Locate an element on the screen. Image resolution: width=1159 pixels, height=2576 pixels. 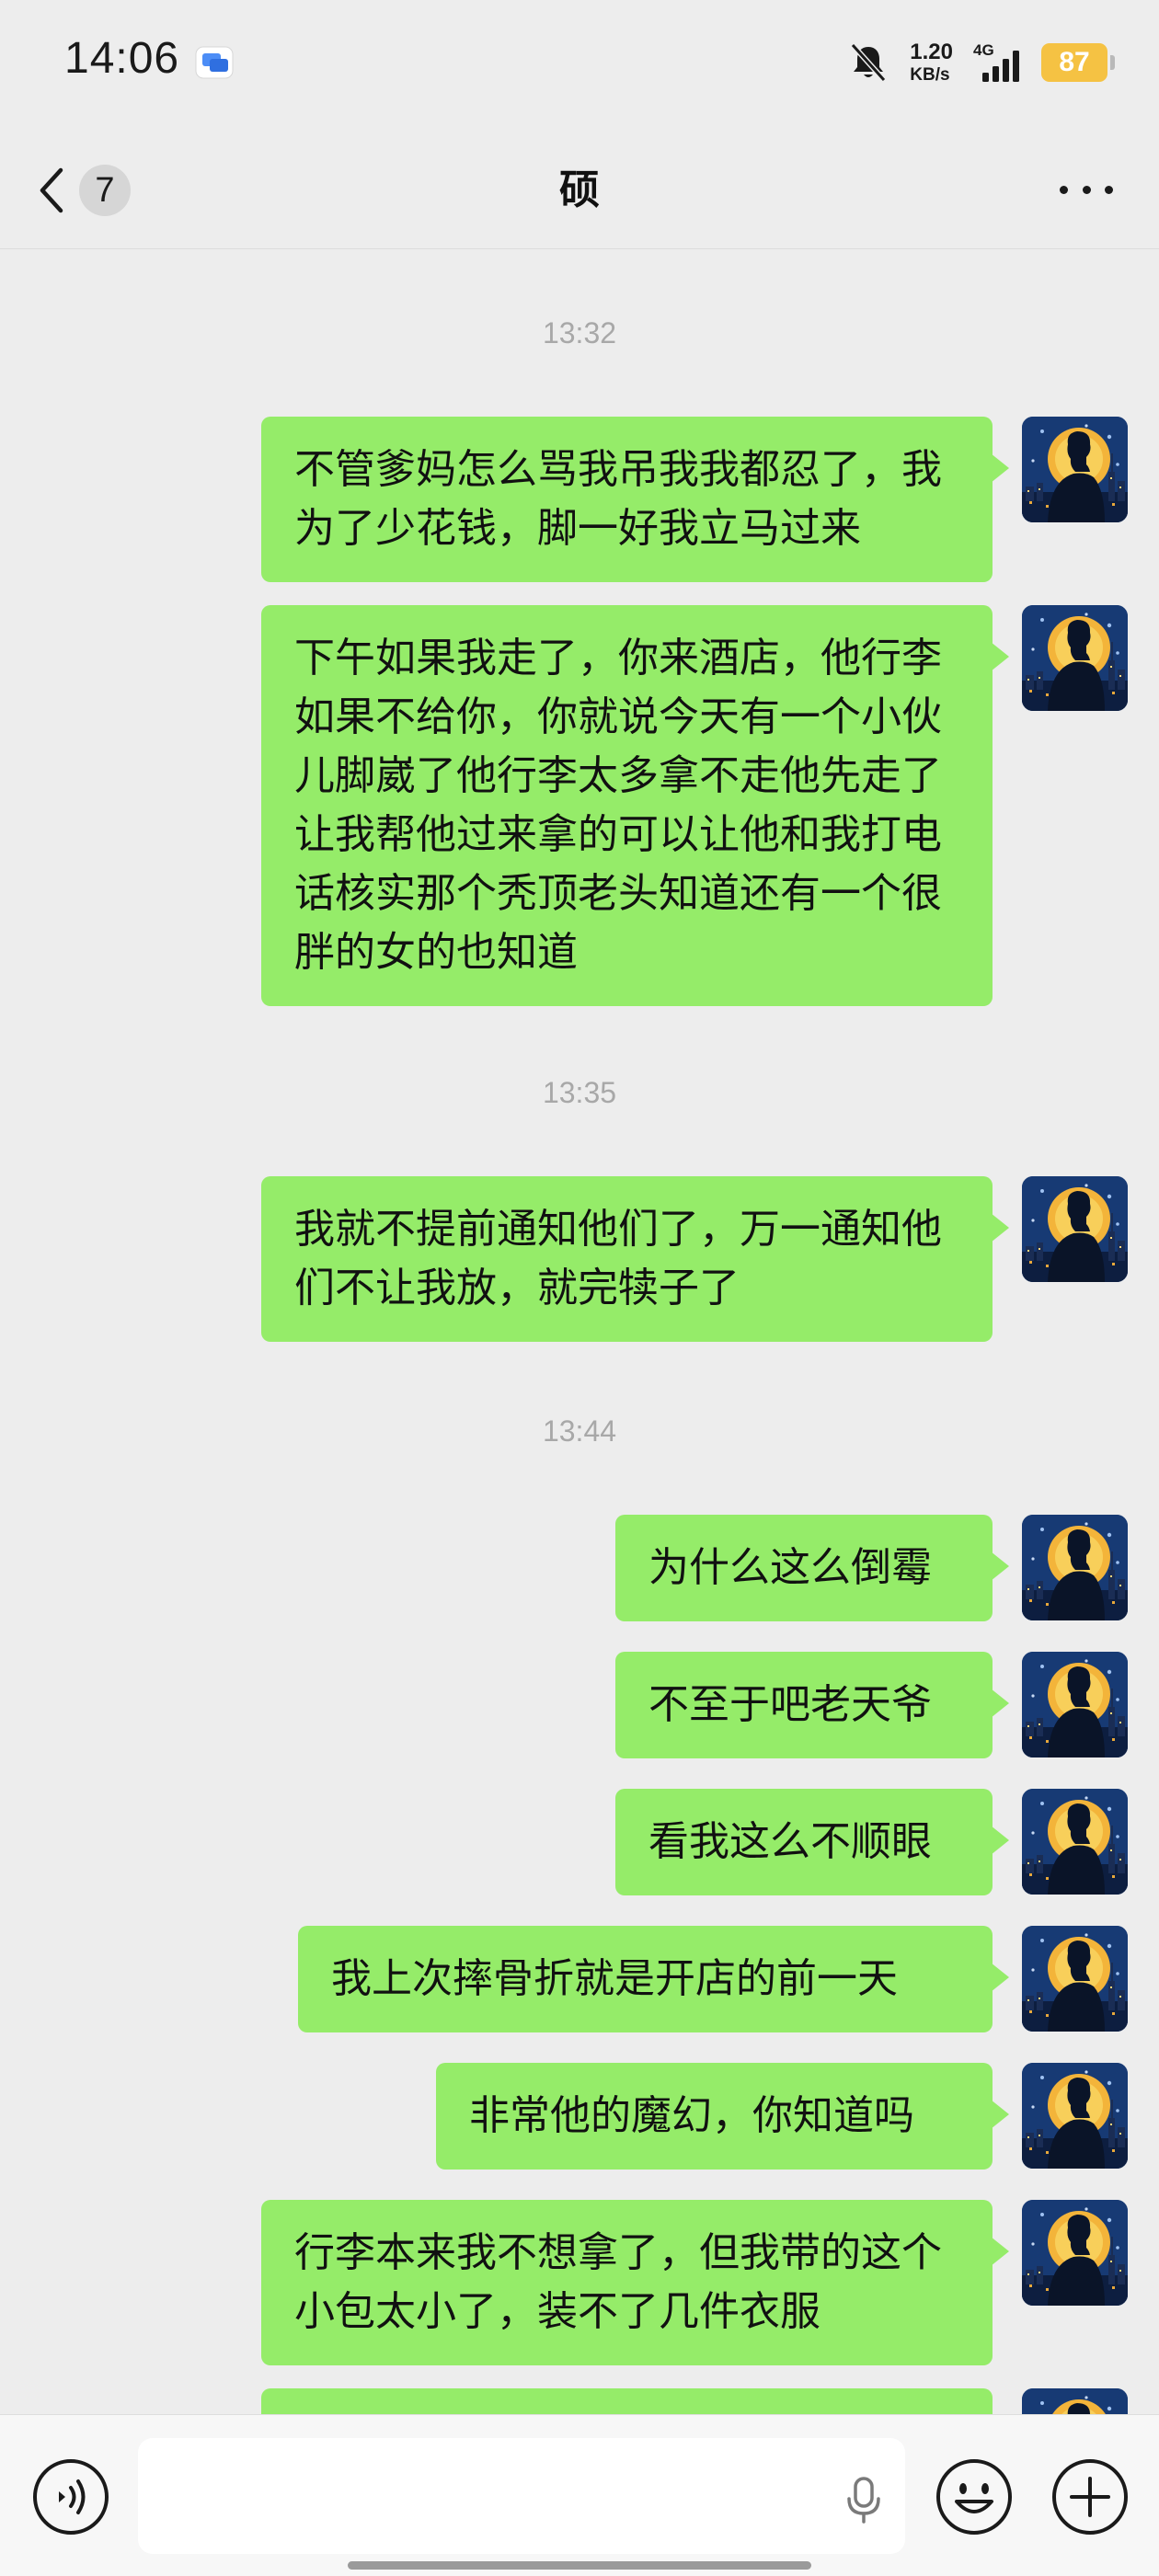
message-bubble: 为什么这么倒霉 is located at coordinates (812, 1568).